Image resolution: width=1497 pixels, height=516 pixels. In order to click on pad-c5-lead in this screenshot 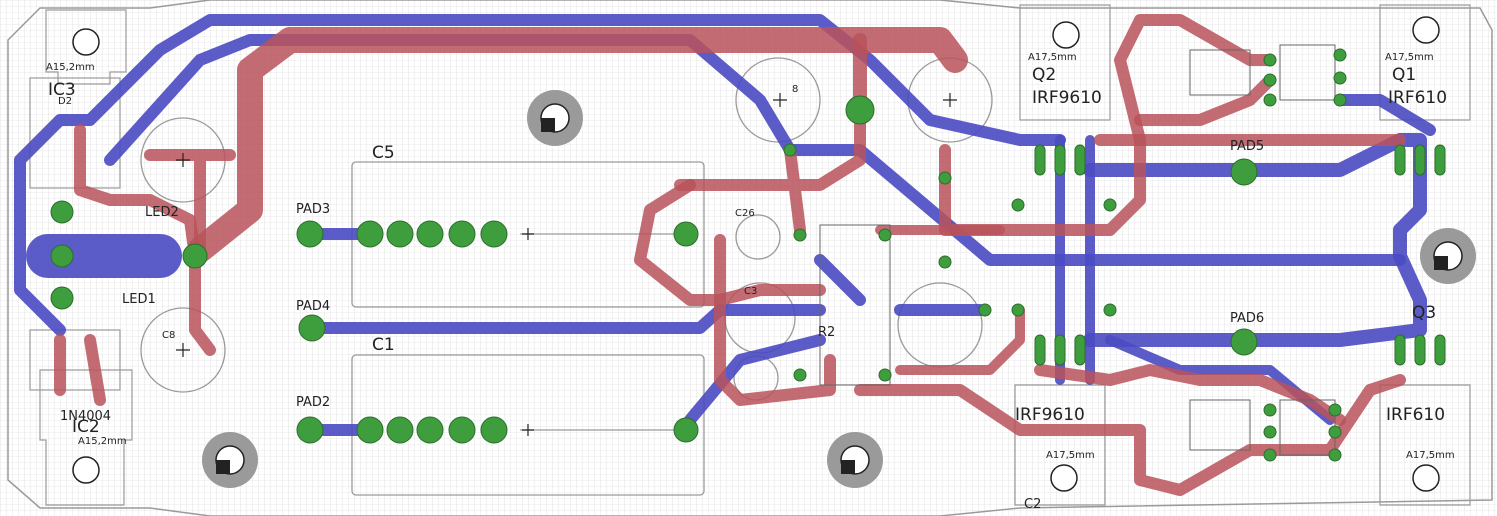, I will do `click(686, 234)`.